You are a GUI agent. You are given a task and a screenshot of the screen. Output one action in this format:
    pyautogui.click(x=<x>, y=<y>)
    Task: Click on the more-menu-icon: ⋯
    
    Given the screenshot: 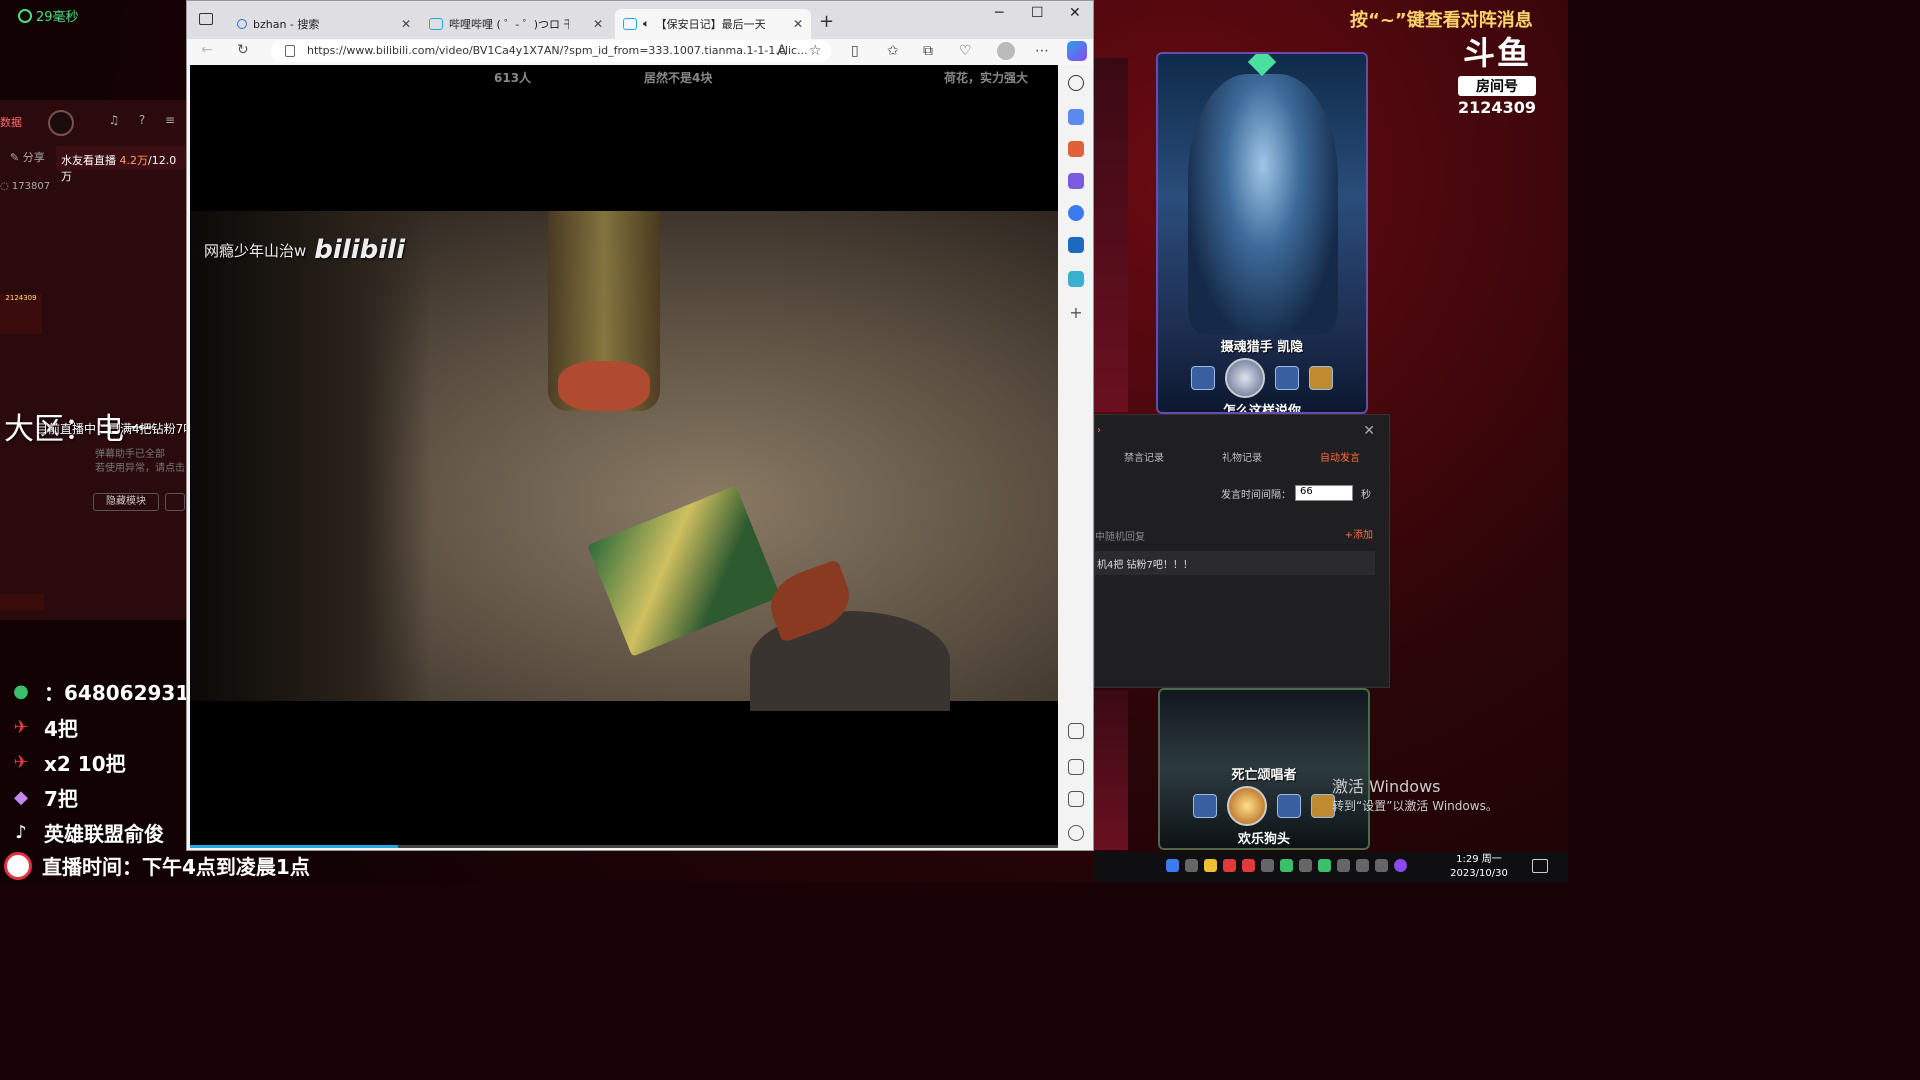 What is the action you would take?
    pyautogui.click(x=1042, y=51)
    